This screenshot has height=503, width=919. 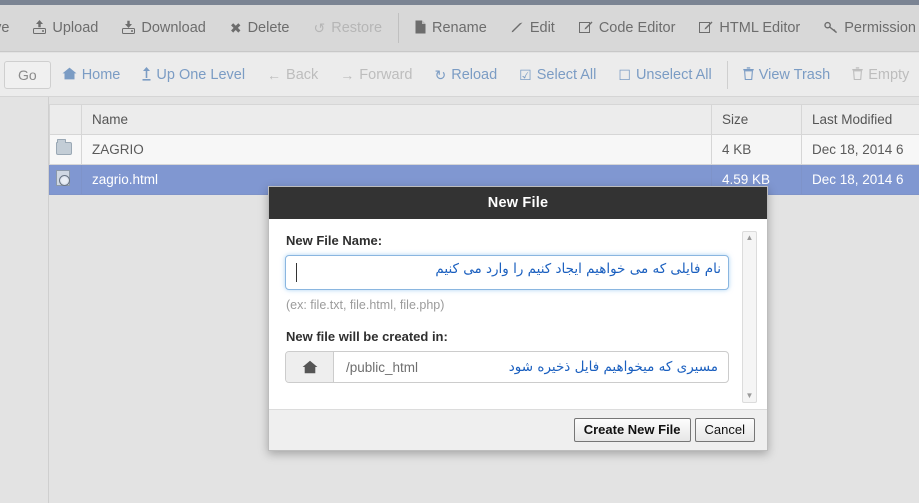 What do you see at coordinates (566, 74) in the screenshot?
I see `nav-select-all-label: Select All` at bounding box center [566, 74].